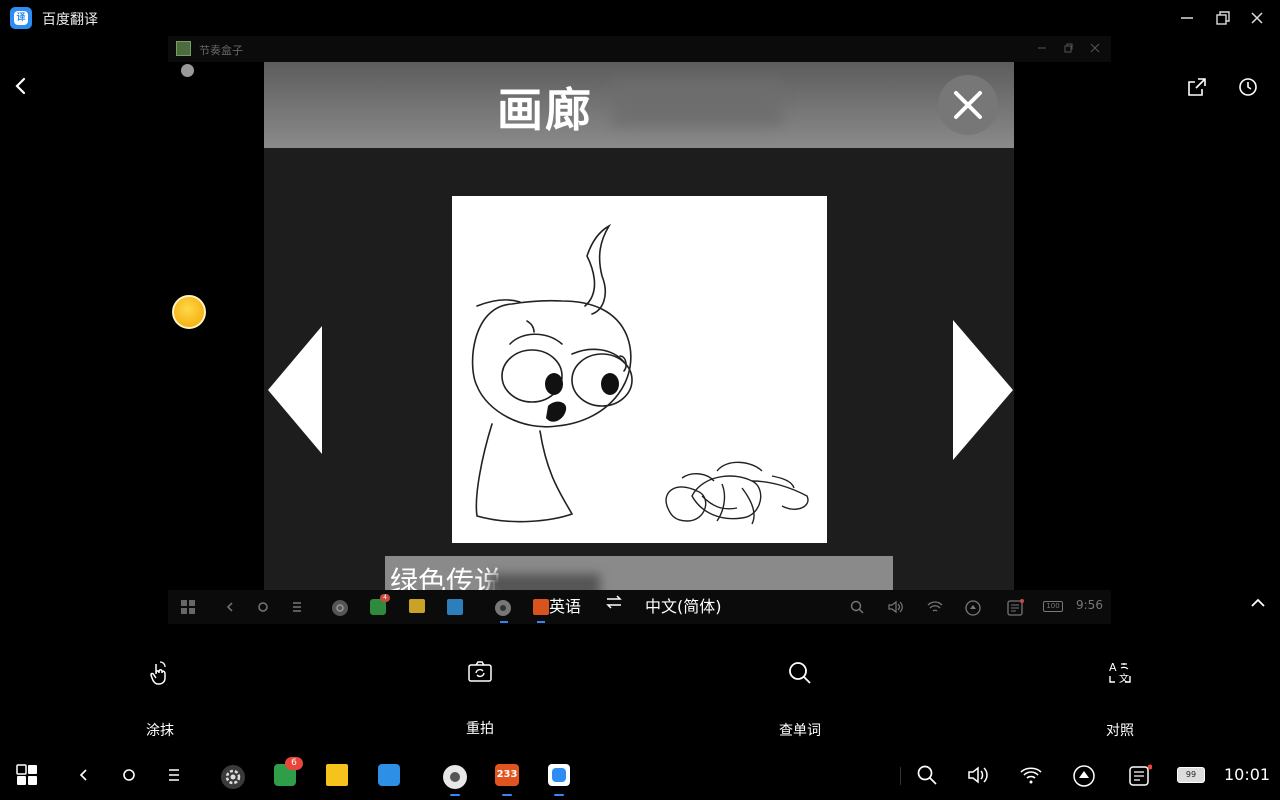  Describe the element at coordinates (1258, 603) in the screenshot. I see `chevron-up-icon` at that location.